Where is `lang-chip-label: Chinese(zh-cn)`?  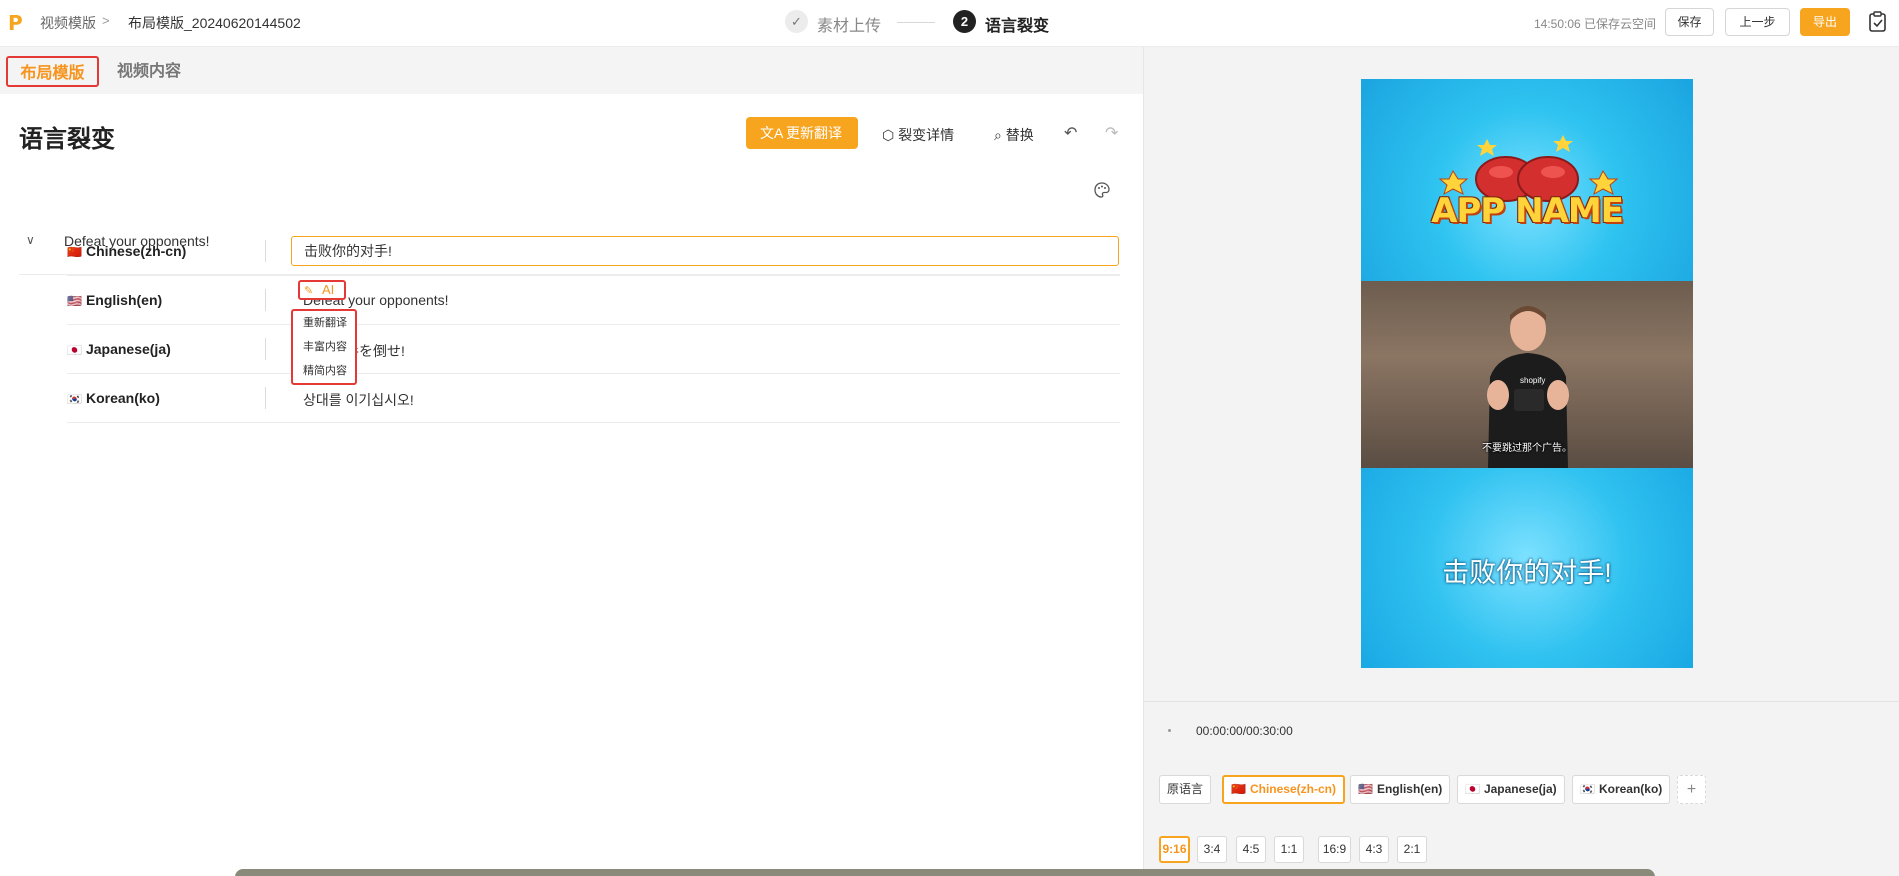 lang-chip-label: Chinese(zh-cn) is located at coordinates (1292, 789).